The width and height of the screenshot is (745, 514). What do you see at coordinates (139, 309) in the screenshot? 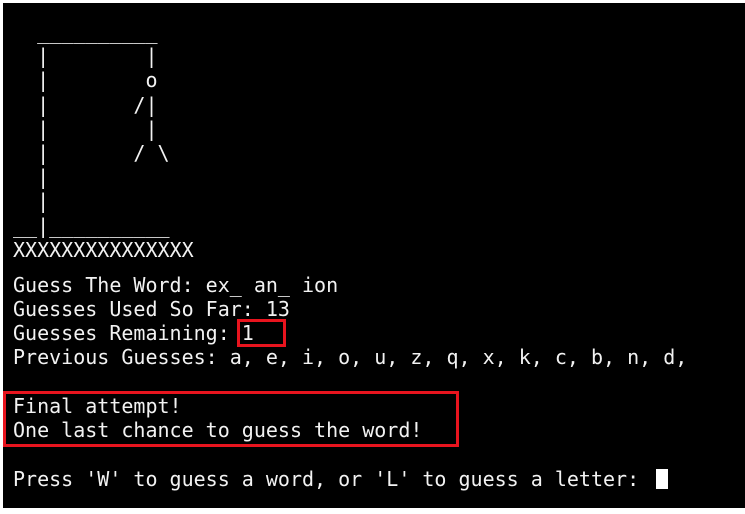
I see `guesses-used-label: Guesses Used So Far:` at bounding box center [139, 309].